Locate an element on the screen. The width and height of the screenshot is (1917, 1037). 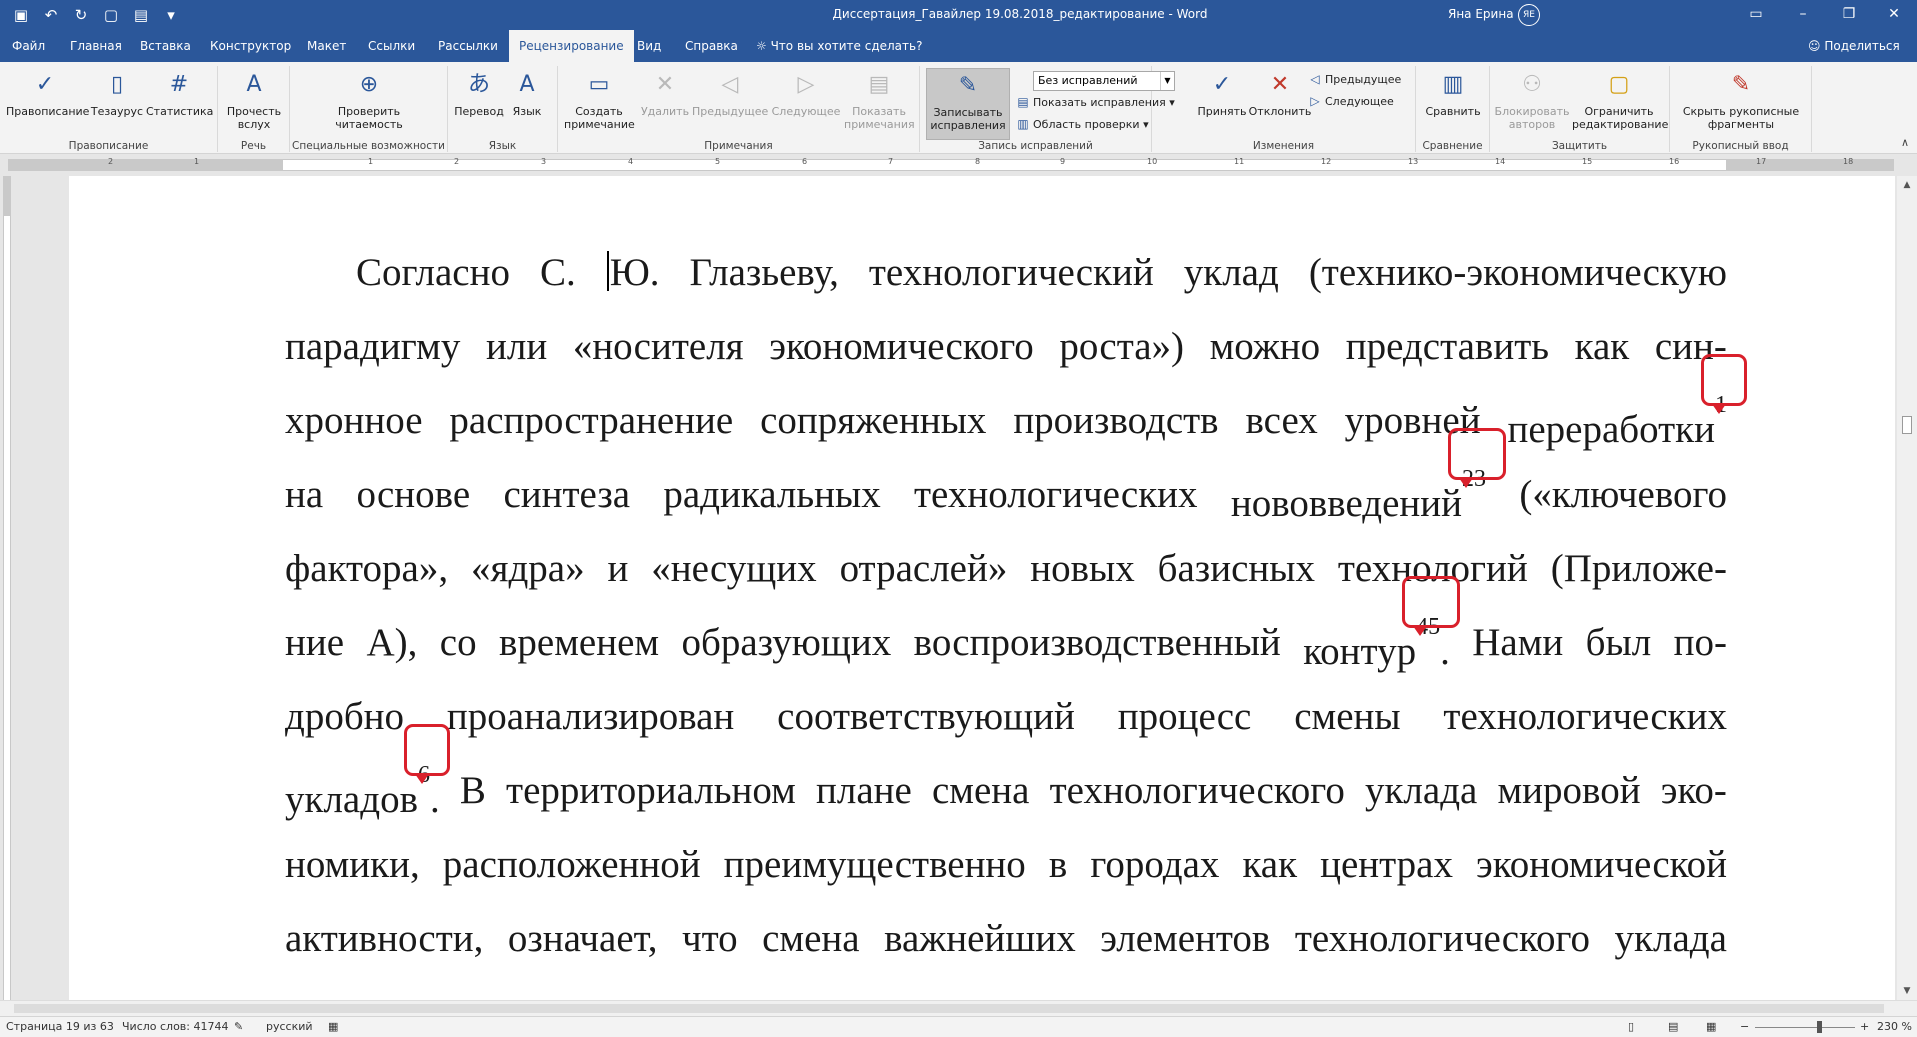
word: основе is located at coordinates (413, 494).